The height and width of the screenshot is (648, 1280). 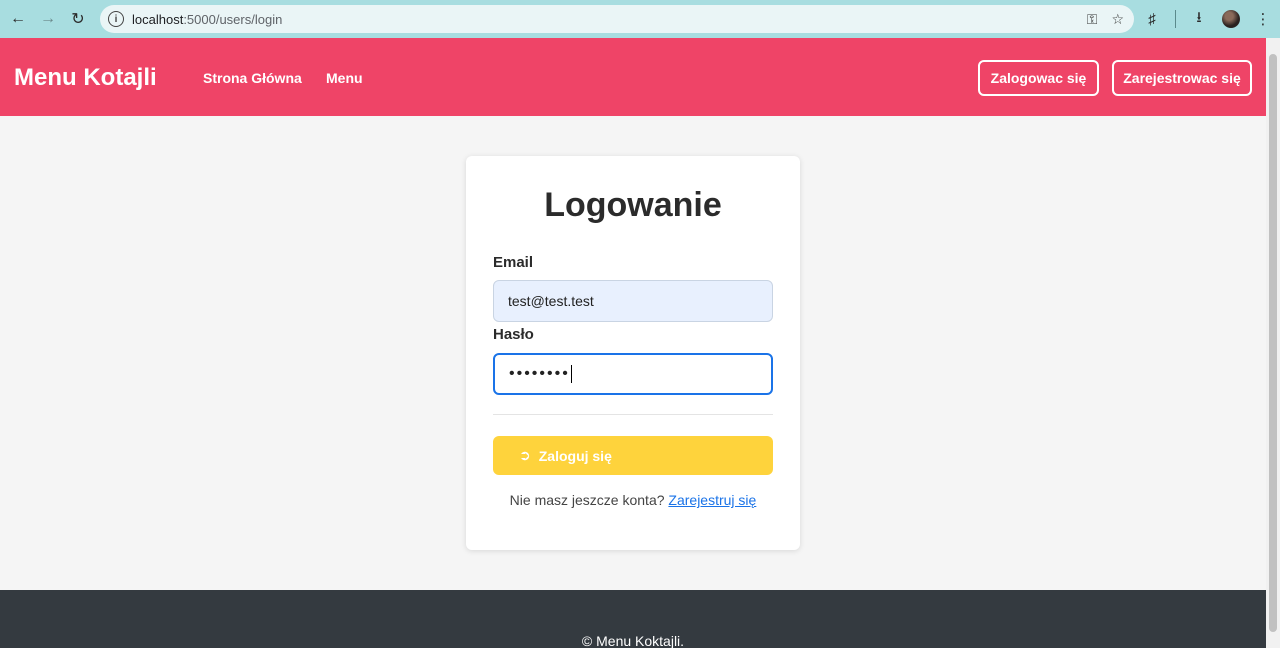 I want to click on nav-link-home: Strona Główna, so click(x=252, y=78).